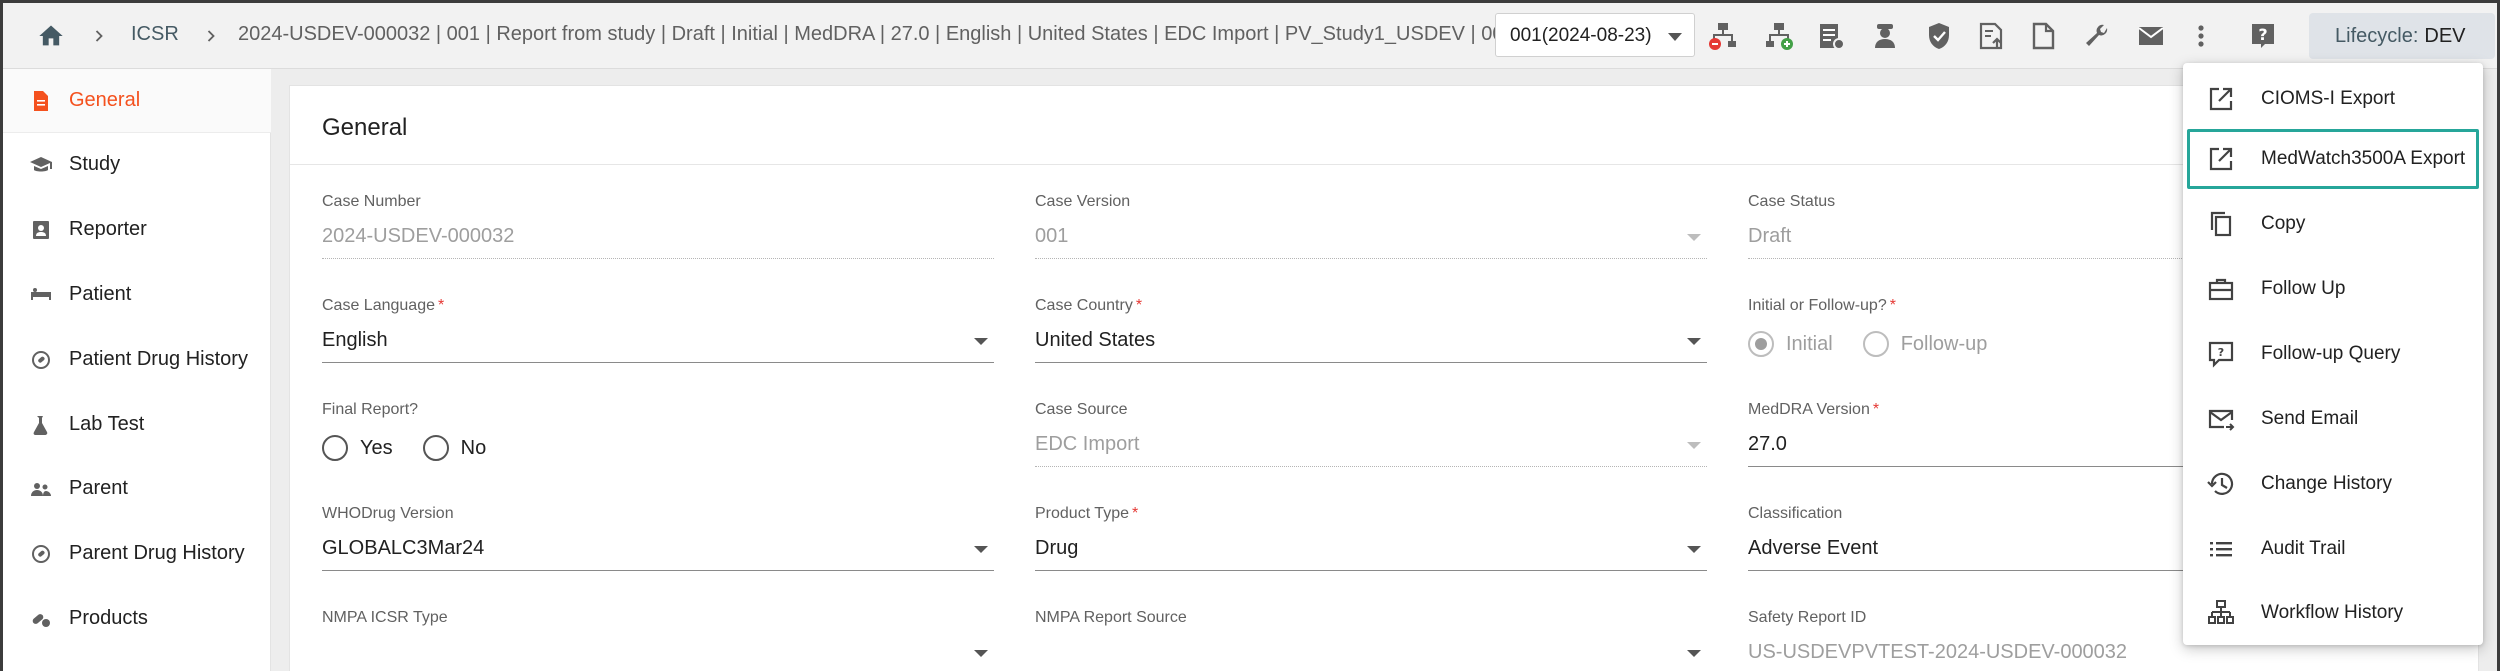 This screenshot has height=671, width=2500. Describe the element at coordinates (1595, 35) in the screenshot. I see `case-version-select: 001(2024-08-23)` at that location.